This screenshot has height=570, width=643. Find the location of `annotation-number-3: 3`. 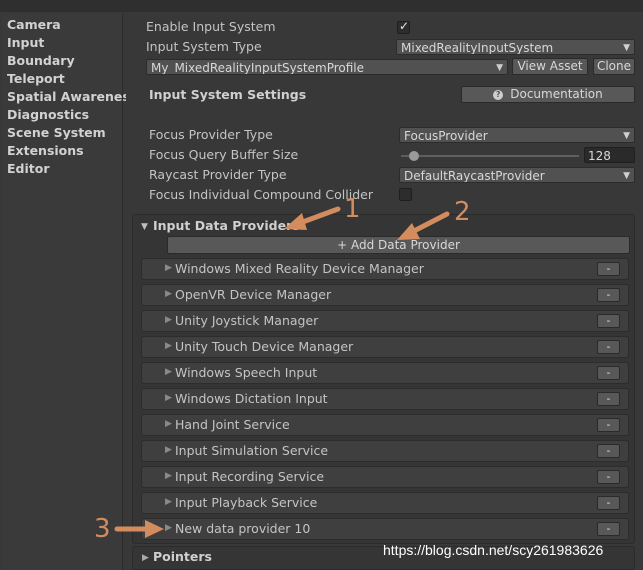

annotation-number-3: 3 is located at coordinates (102, 529).